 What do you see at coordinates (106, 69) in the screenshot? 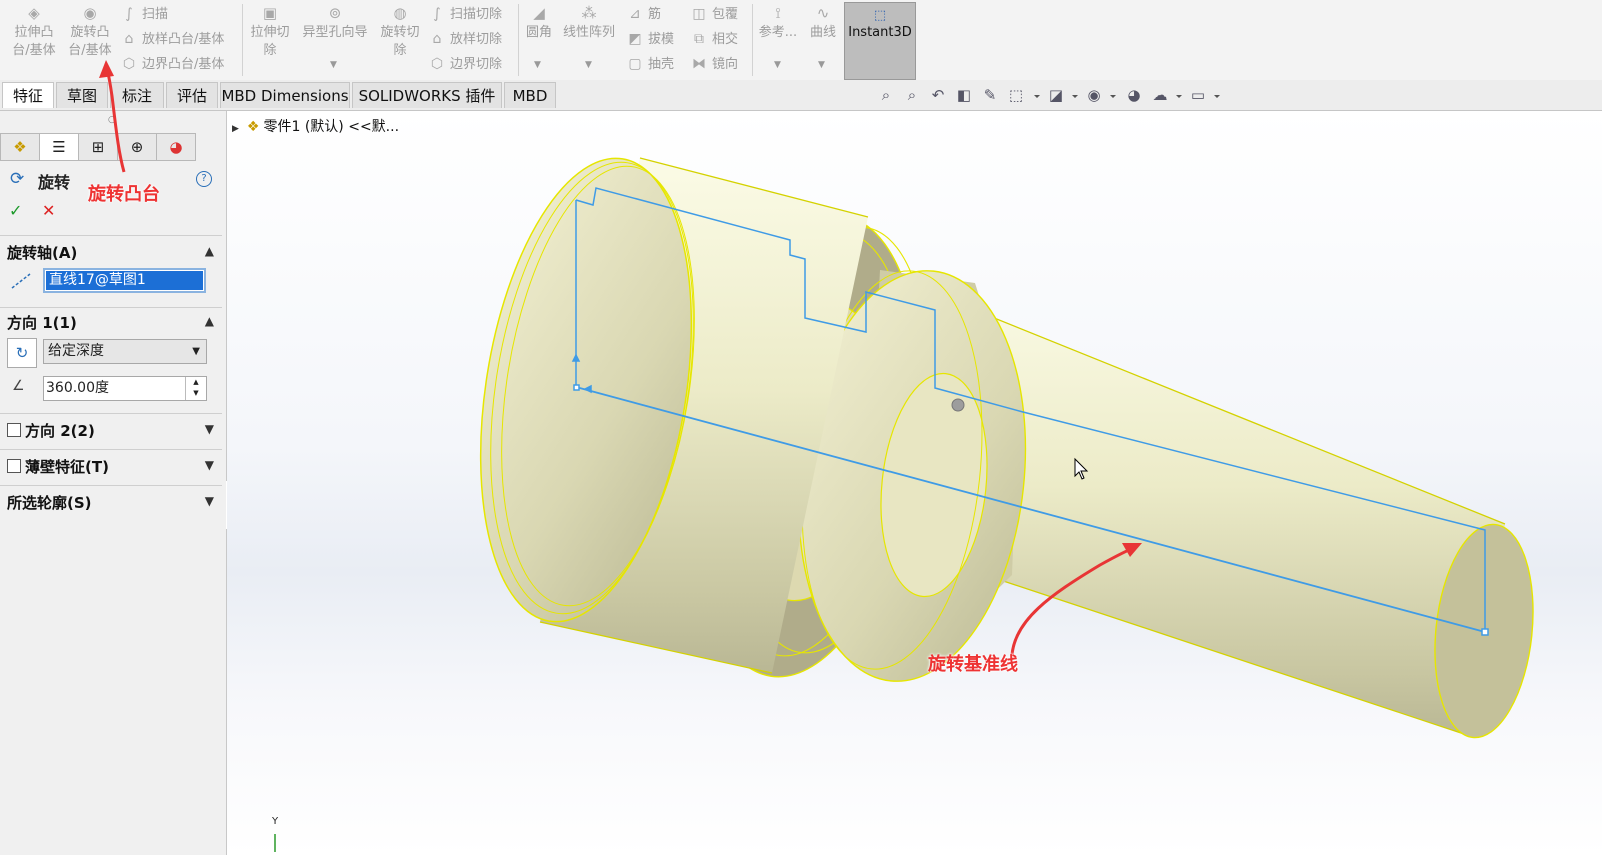
I see `annotation-arrowhead` at bounding box center [106, 69].